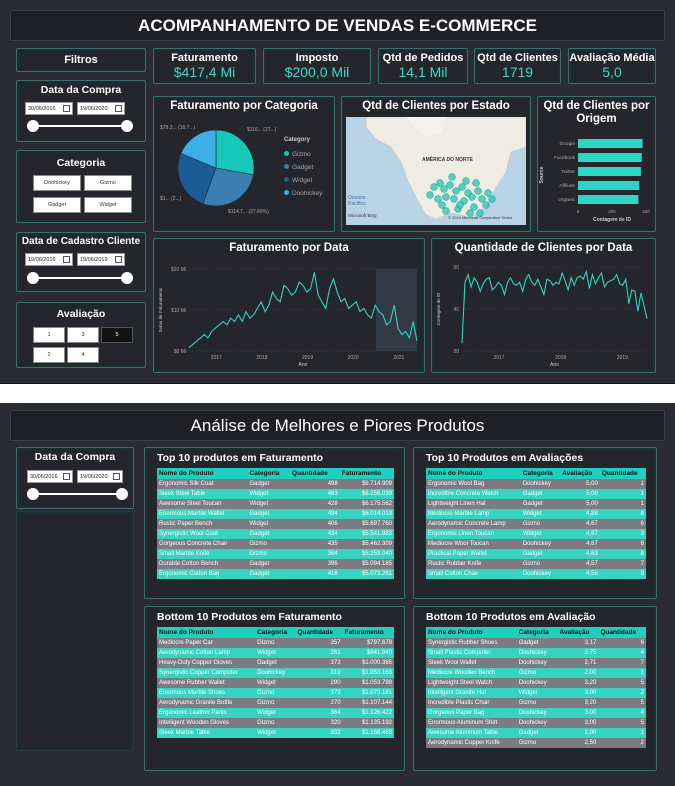 Image resolution: width=675 pixels, height=786 pixels. What do you see at coordinates (536, 653) in the screenshot?
I see `table-row: Small Plastic Computer Doohickey 2,75 4` at bounding box center [536, 653].